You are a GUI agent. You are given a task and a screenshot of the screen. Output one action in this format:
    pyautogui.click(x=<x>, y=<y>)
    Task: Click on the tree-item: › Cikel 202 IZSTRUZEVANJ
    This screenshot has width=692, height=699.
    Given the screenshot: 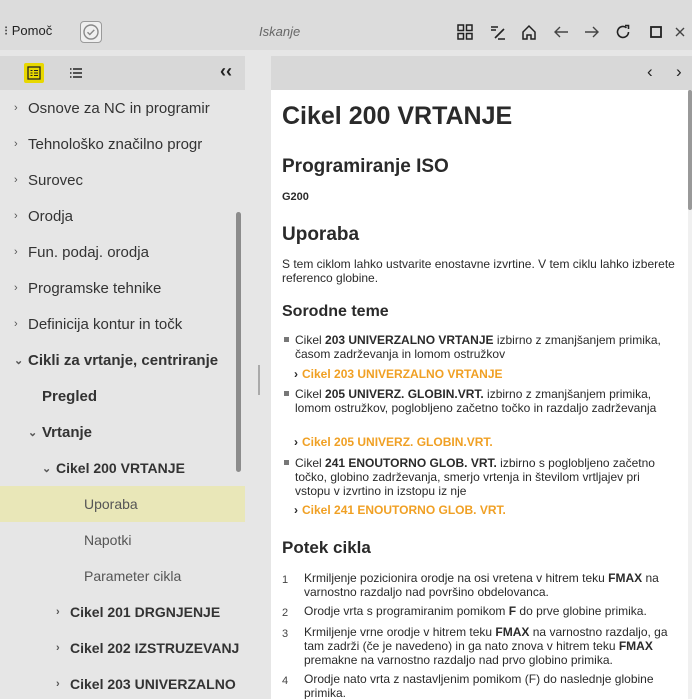 What is the action you would take?
    pyautogui.click(x=122, y=648)
    